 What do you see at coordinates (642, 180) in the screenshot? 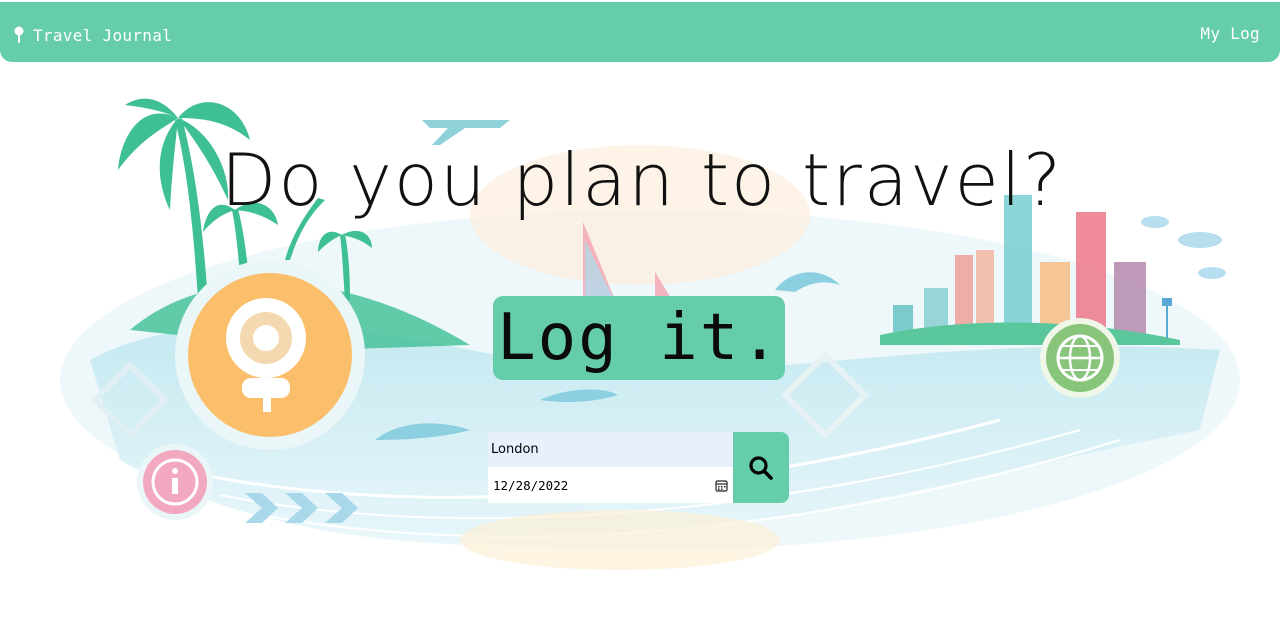
I see `hero-title: Do you plan to travel?` at bounding box center [642, 180].